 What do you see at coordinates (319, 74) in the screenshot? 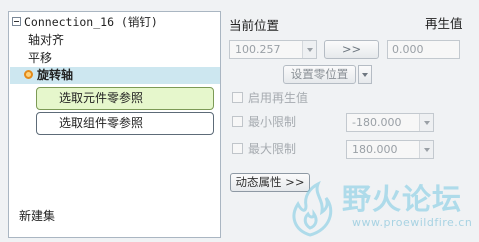
I see `set-zero-position-button: 设置零位置` at bounding box center [319, 74].